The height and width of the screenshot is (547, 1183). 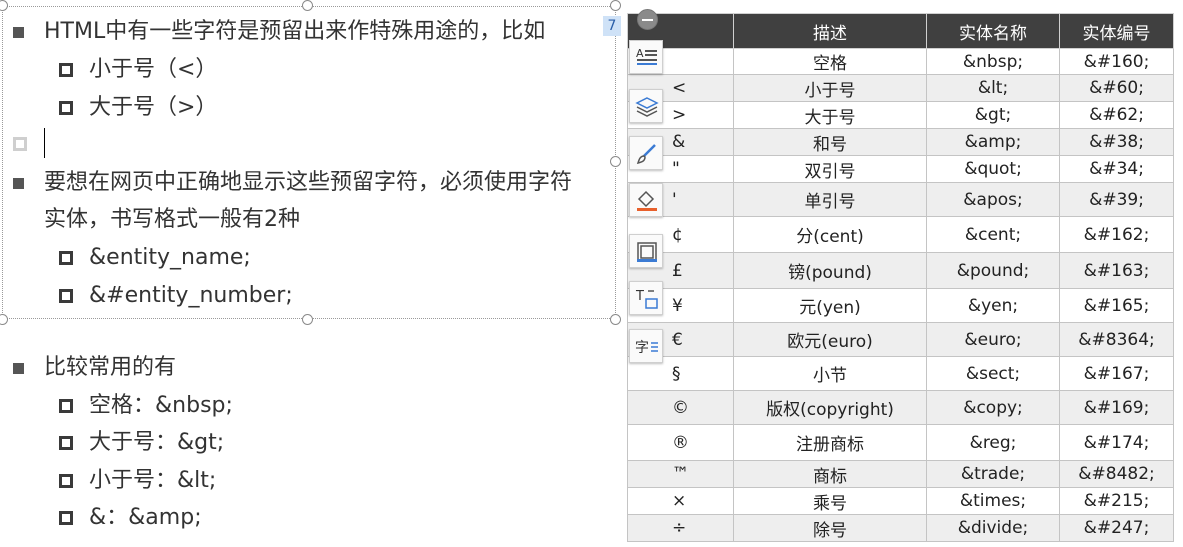 What do you see at coordinates (170, 257) in the screenshot?
I see `bullet-item: &entity_name;` at bounding box center [170, 257].